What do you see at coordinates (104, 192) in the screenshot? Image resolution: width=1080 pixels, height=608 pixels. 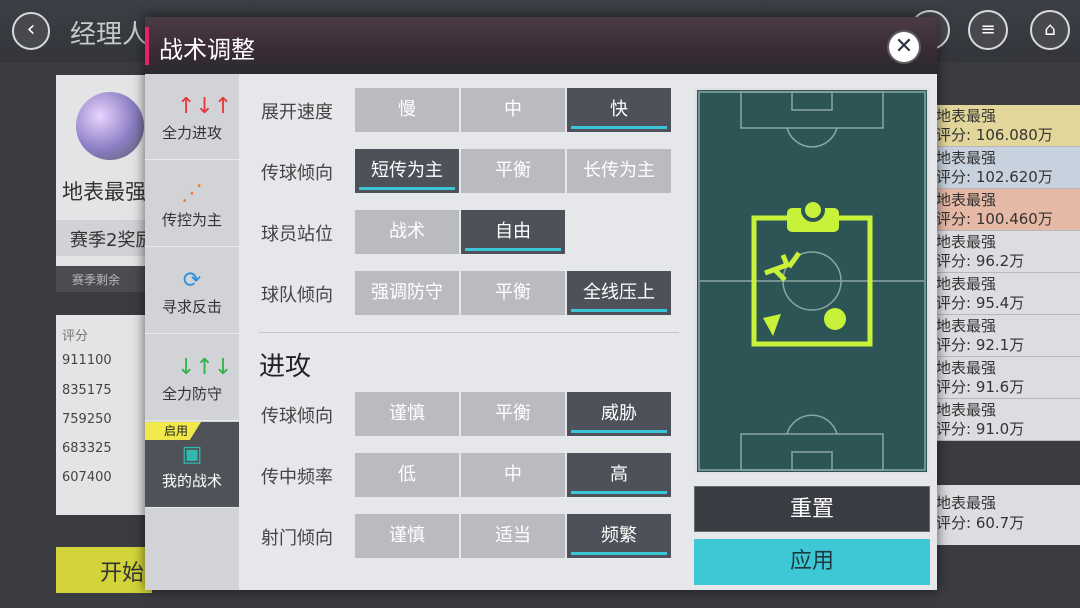 I see `club-name: 地表最强` at bounding box center [104, 192].